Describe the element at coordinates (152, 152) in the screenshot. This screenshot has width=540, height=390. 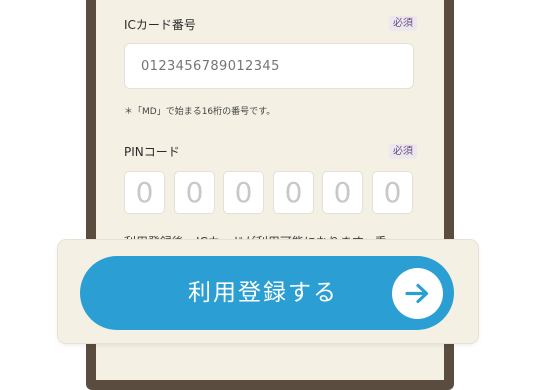
I see `pin-label: PINコード` at that location.